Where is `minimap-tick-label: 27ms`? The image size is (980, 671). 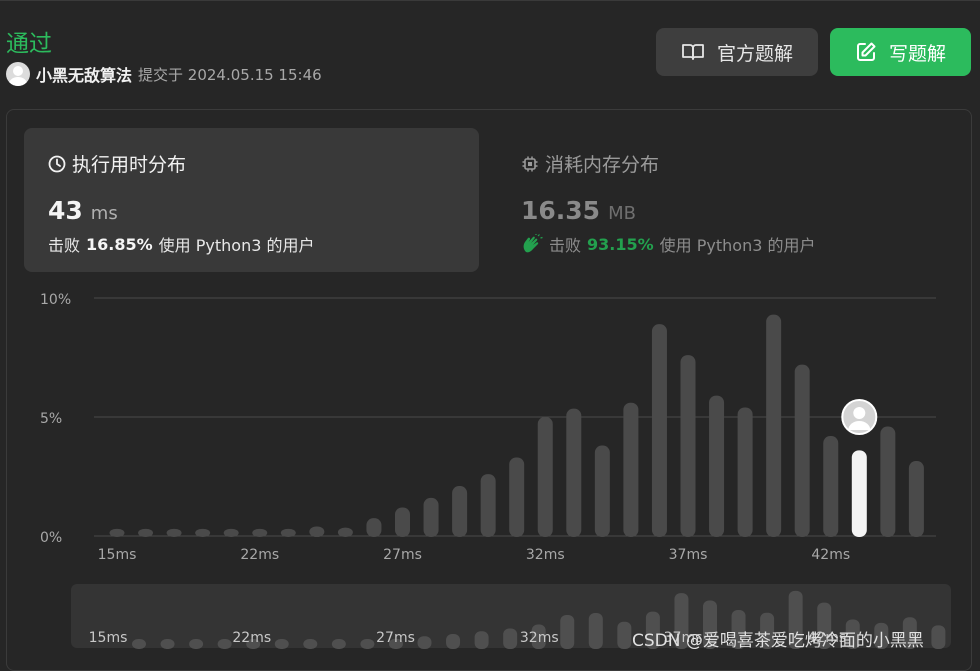
minimap-tick-label: 27ms is located at coordinates (395, 638).